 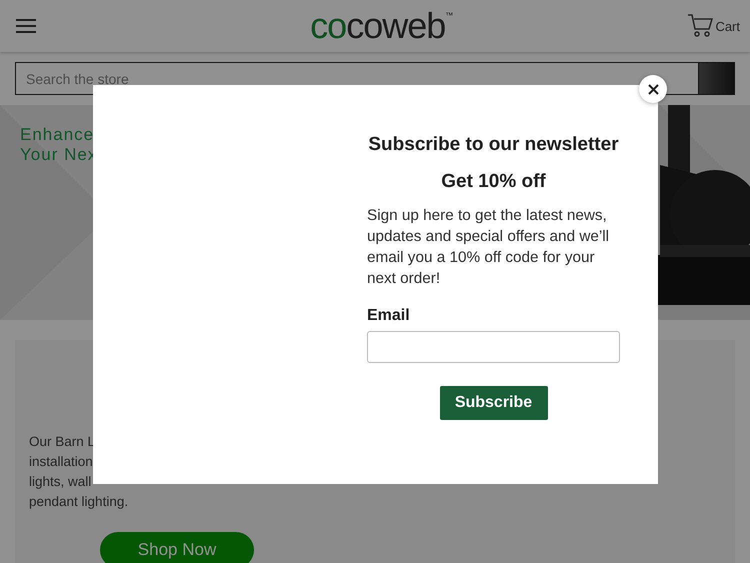 What do you see at coordinates (382, 26) in the screenshot?
I see `logo: cocoweb$^{™}$` at bounding box center [382, 26].